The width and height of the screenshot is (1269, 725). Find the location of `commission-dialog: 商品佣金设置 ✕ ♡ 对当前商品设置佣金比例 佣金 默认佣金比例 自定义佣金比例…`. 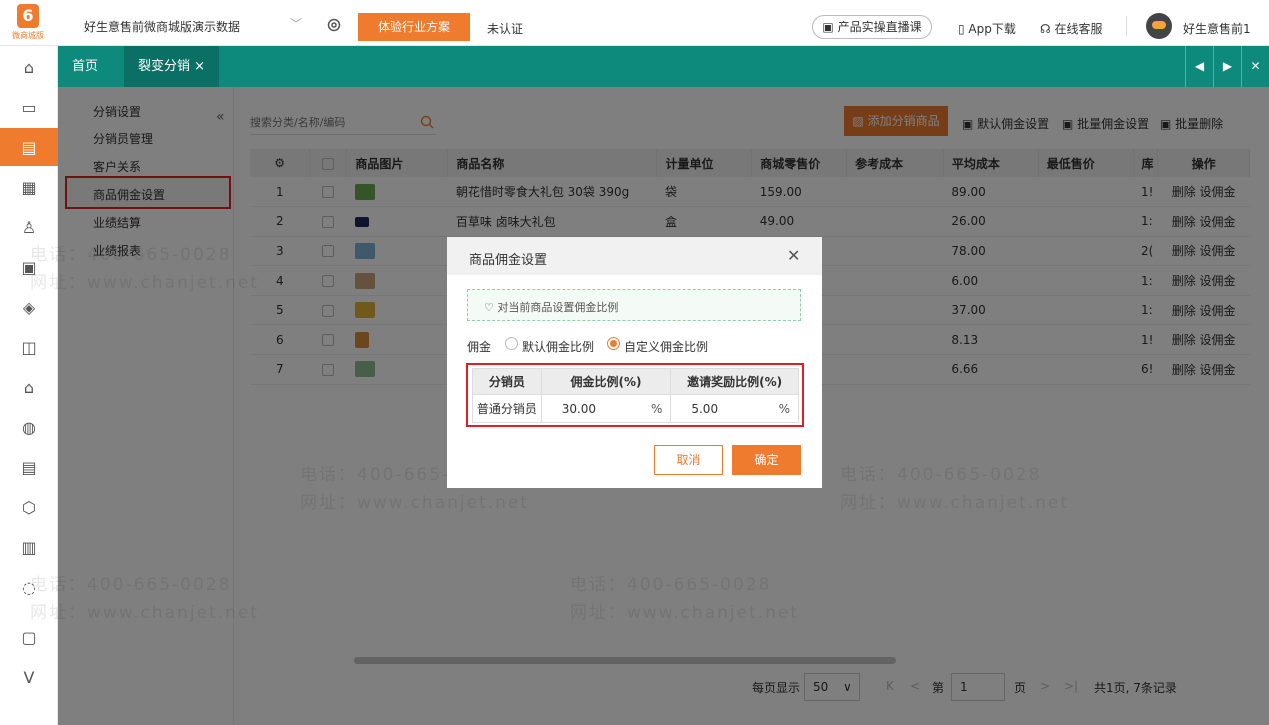

commission-dialog: 商品佣金设置 ✕ ♡ 对当前商品设置佣金比例 佣金 默认佣金比例 自定义佣金比例… is located at coordinates (634, 362).